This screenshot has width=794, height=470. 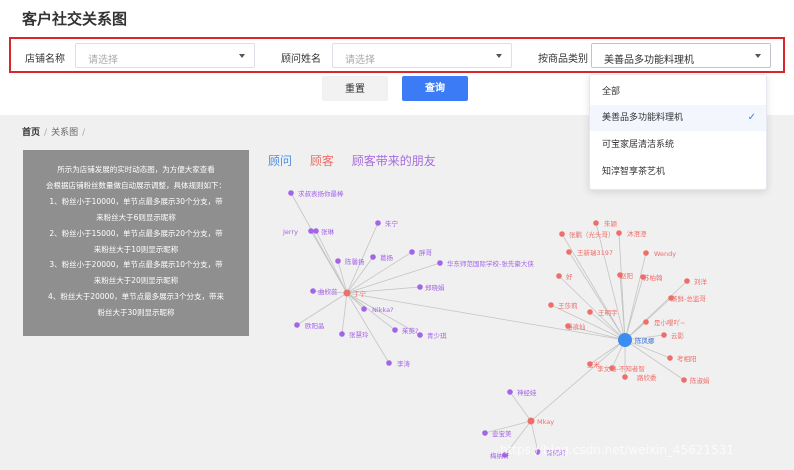 What do you see at coordinates (625, 340) in the screenshot?
I see `advisor-node` at bounding box center [625, 340].